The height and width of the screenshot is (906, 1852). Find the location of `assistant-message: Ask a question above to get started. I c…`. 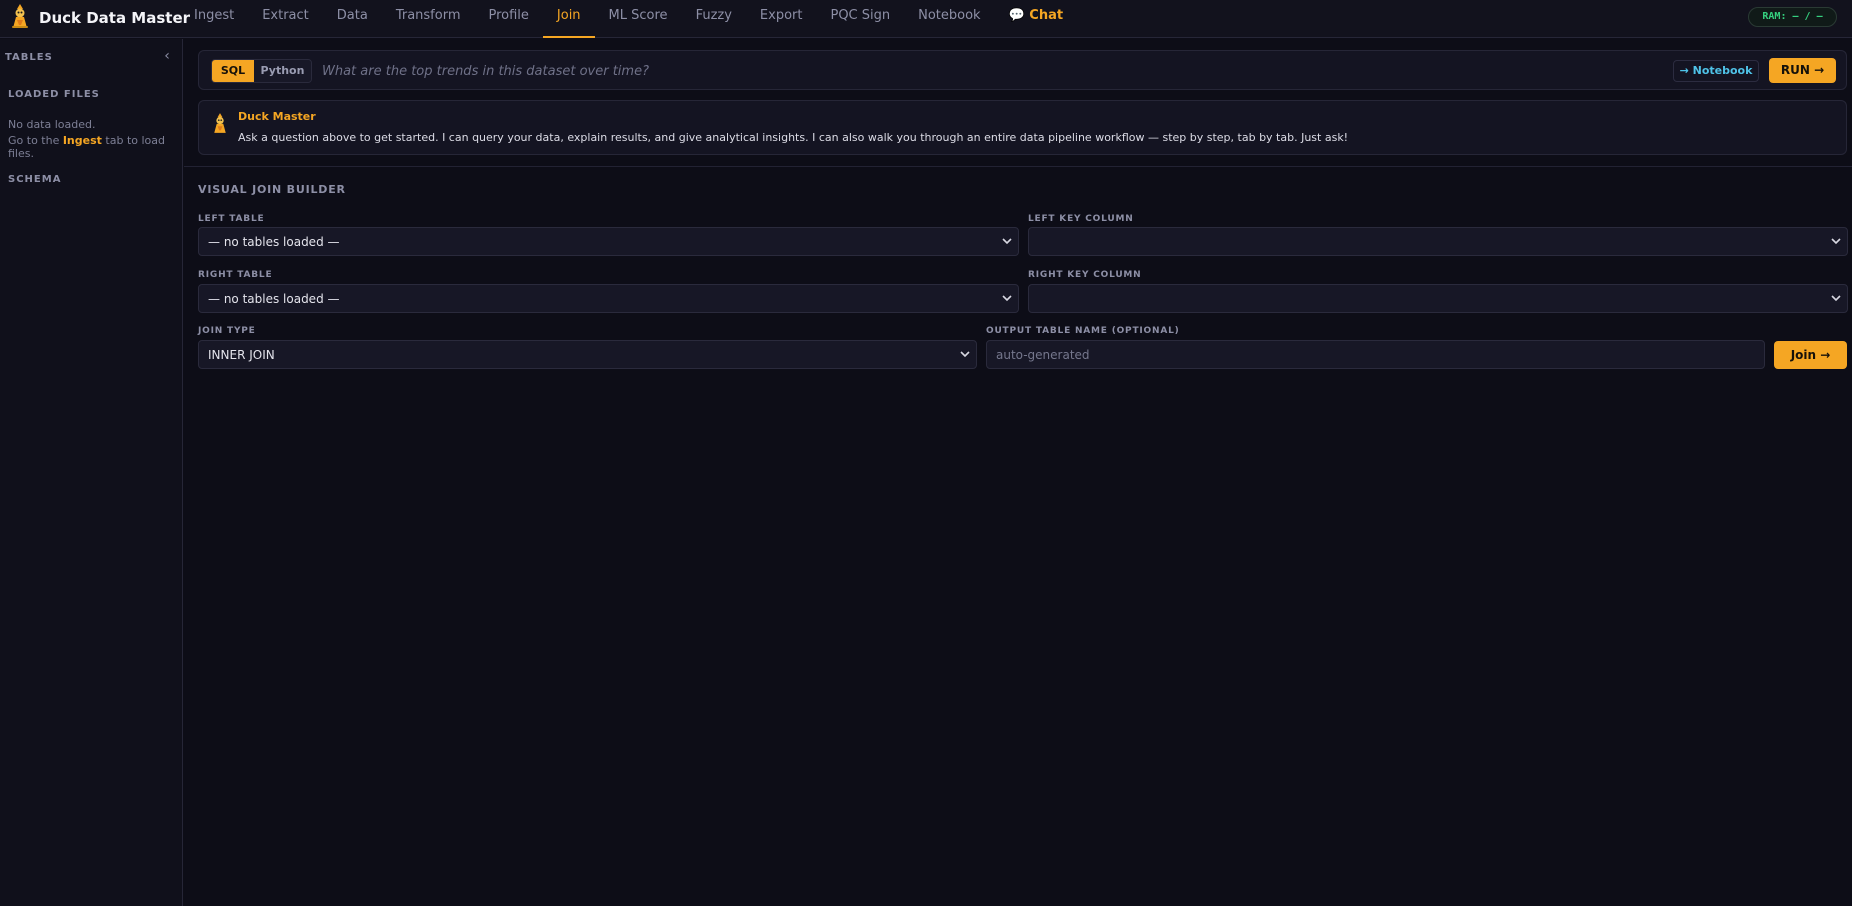

assistant-message: Ask a question above to get started. I c… is located at coordinates (793, 137).